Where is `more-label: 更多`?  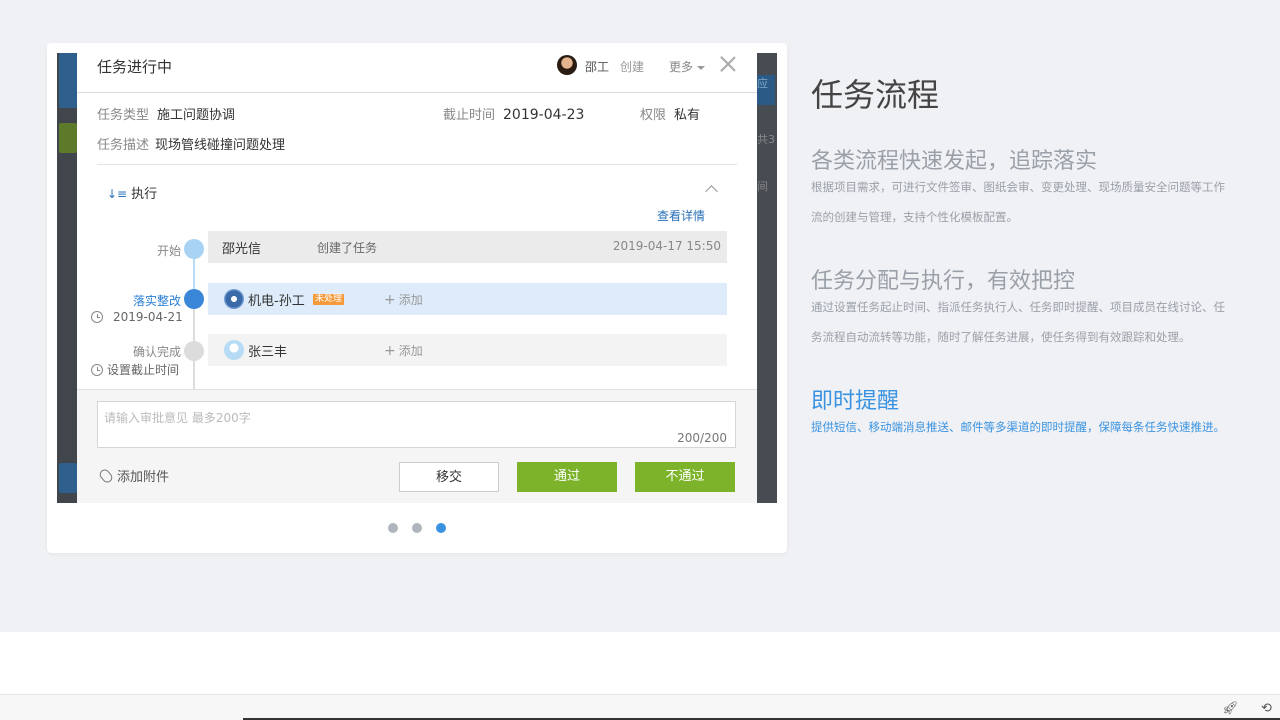
more-label: 更多 is located at coordinates (681, 67).